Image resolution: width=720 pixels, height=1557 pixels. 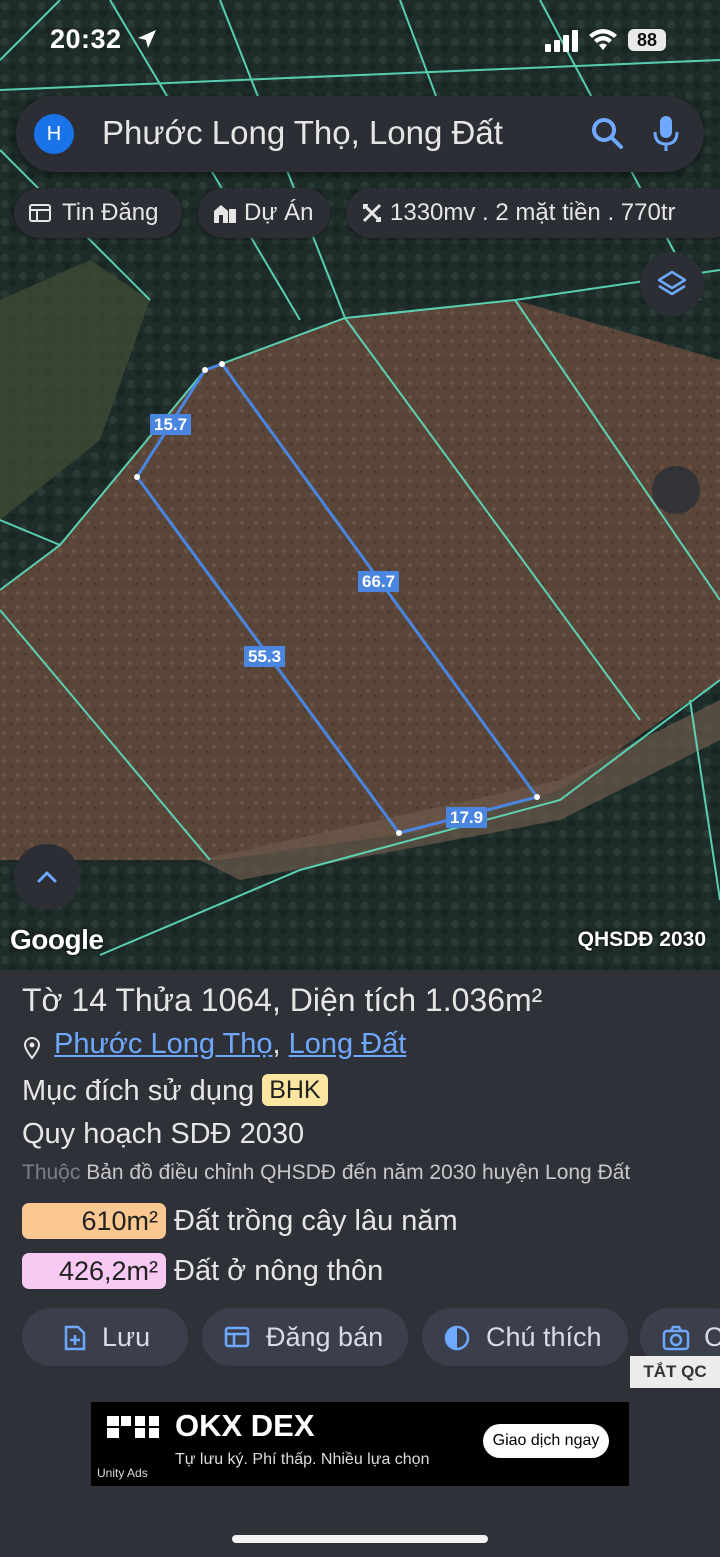 What do you see at coordinates (457, 1338) in the screenshot?
I see `legend-icon` at bounding box center [457, 1338].